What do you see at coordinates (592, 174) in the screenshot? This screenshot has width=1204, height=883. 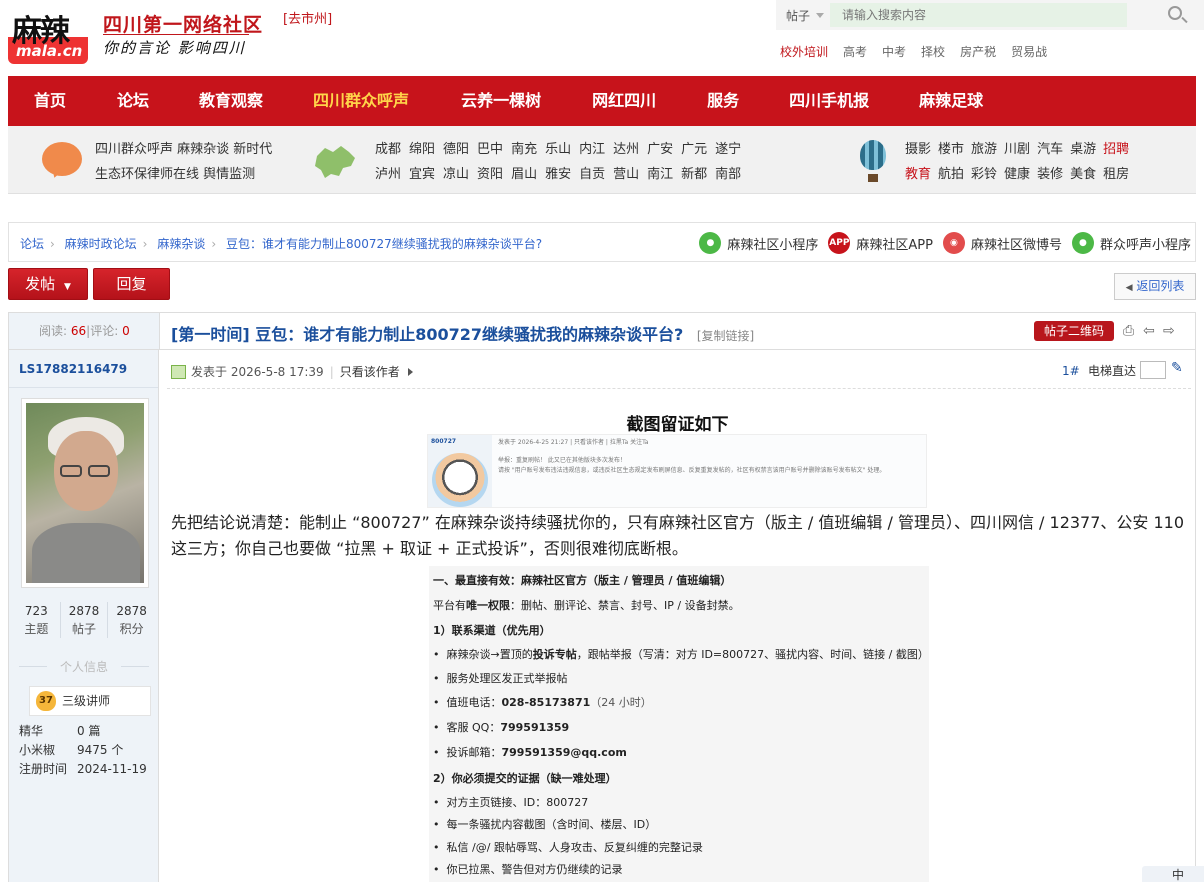 I see `city-link: 自贡` at bounding box center [592, 174].